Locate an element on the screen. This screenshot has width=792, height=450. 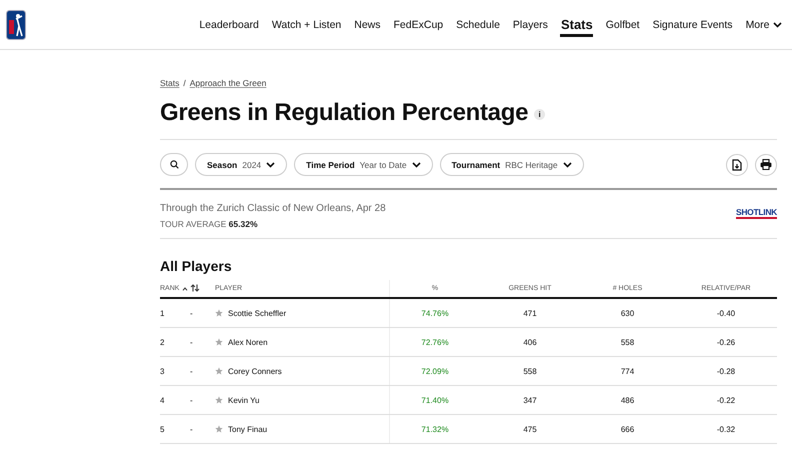
relative-par-cell-text: -0.32 is located at coordinates (726, 429).